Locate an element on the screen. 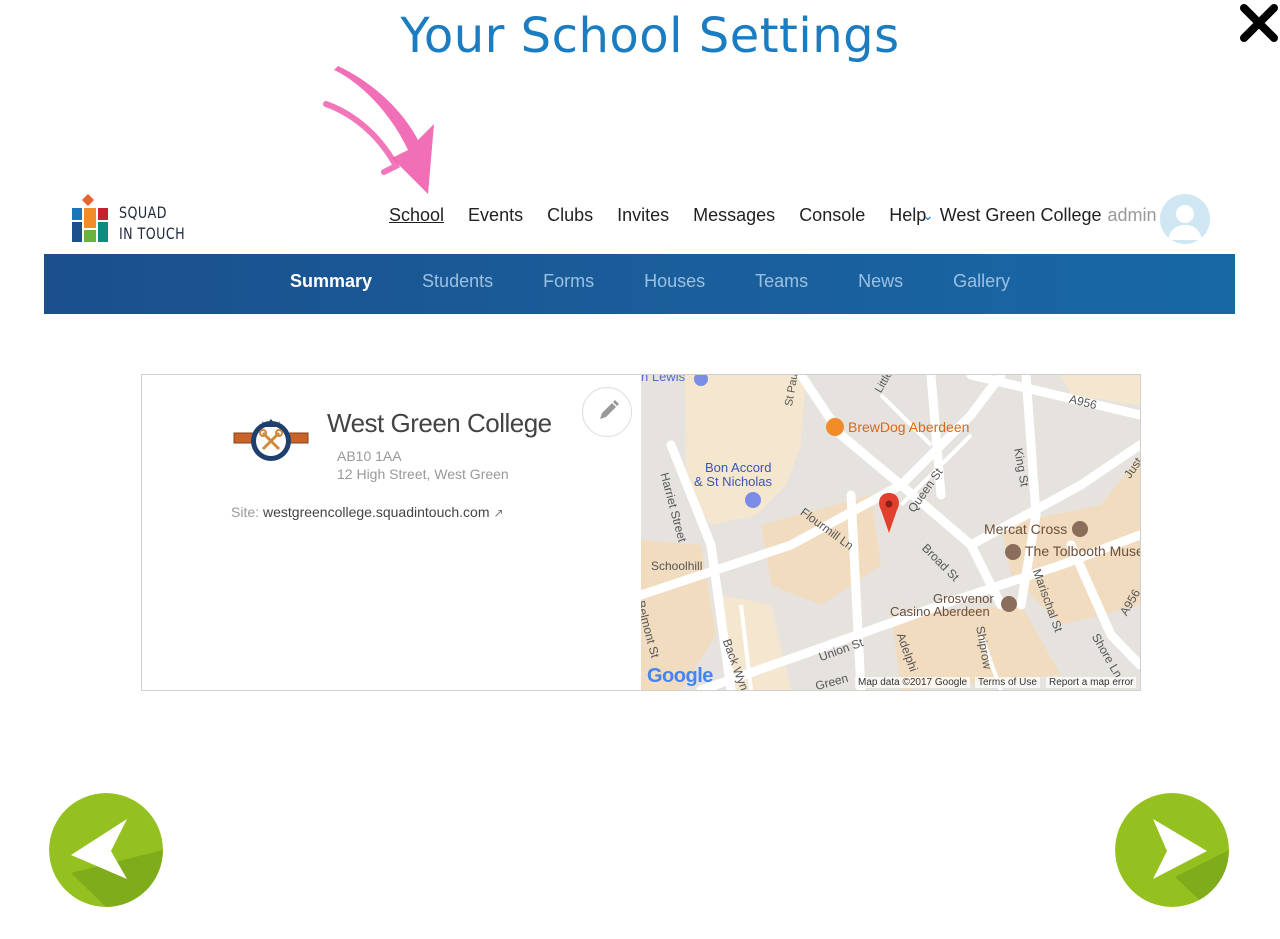 The image size is (1280, 939). nav-item-clubs: Clubs is located at coordinates (570, 215).